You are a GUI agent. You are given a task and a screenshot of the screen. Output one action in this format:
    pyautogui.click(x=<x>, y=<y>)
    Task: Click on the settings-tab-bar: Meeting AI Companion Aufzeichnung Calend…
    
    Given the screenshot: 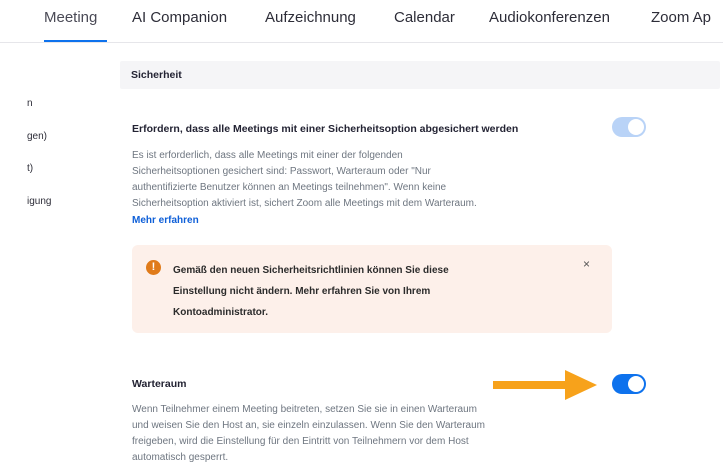 What is the action you would take?
    pyautogui.click(x=361, y=21)
    